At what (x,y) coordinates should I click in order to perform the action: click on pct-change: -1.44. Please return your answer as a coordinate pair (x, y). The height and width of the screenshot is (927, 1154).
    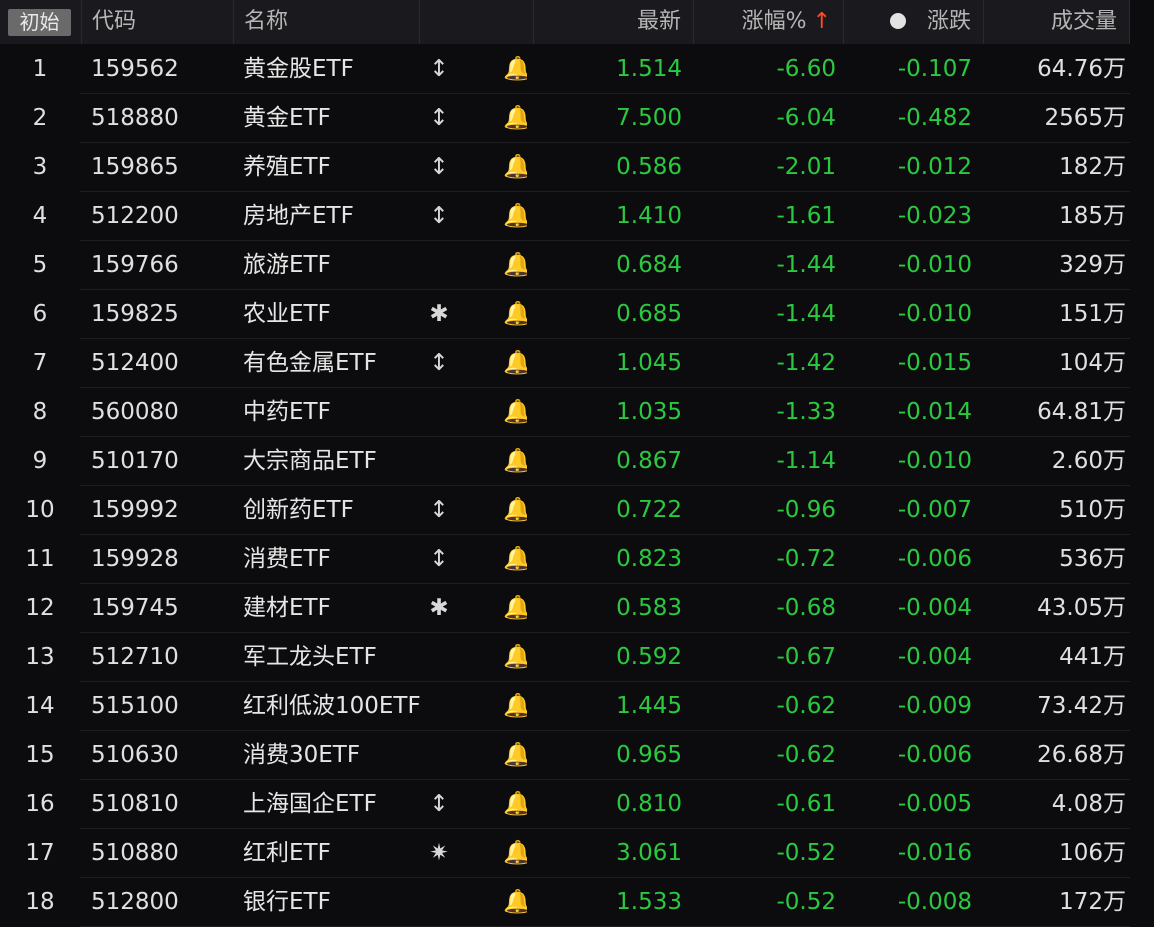
    Looking at the image, I should click on (806, 314).